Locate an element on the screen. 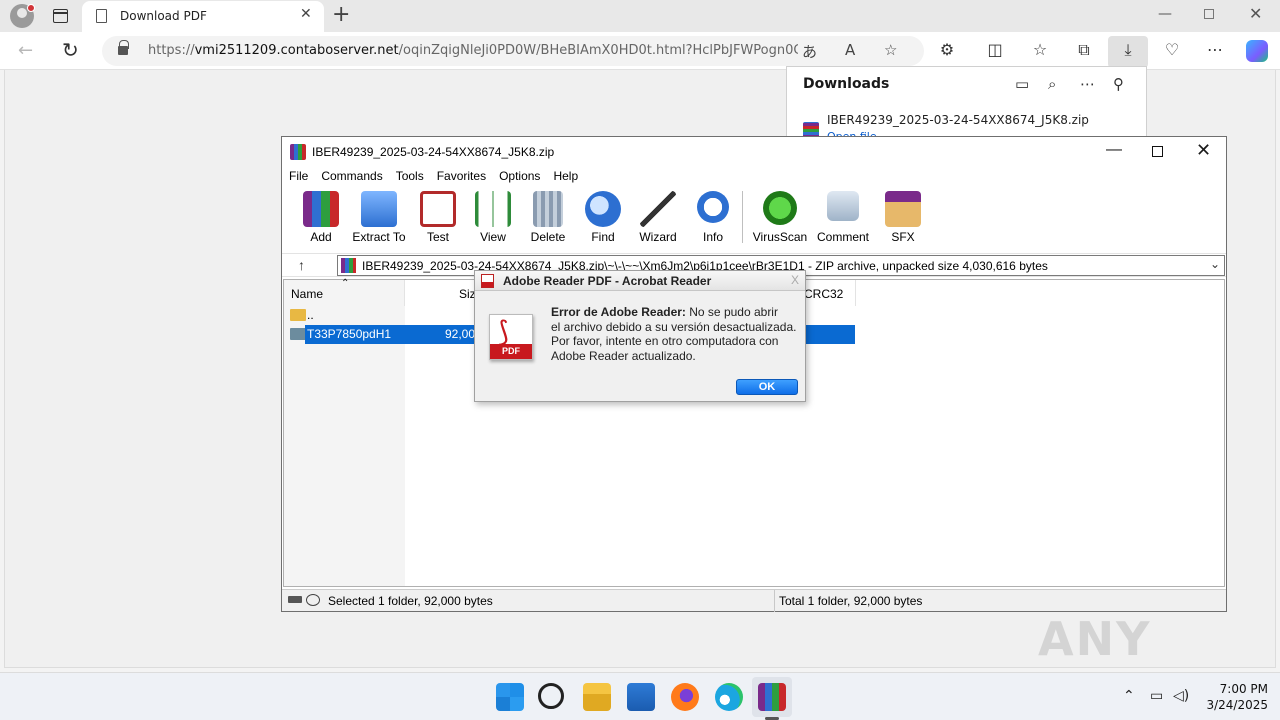  archive-icon is located at coordinates (348, 265).